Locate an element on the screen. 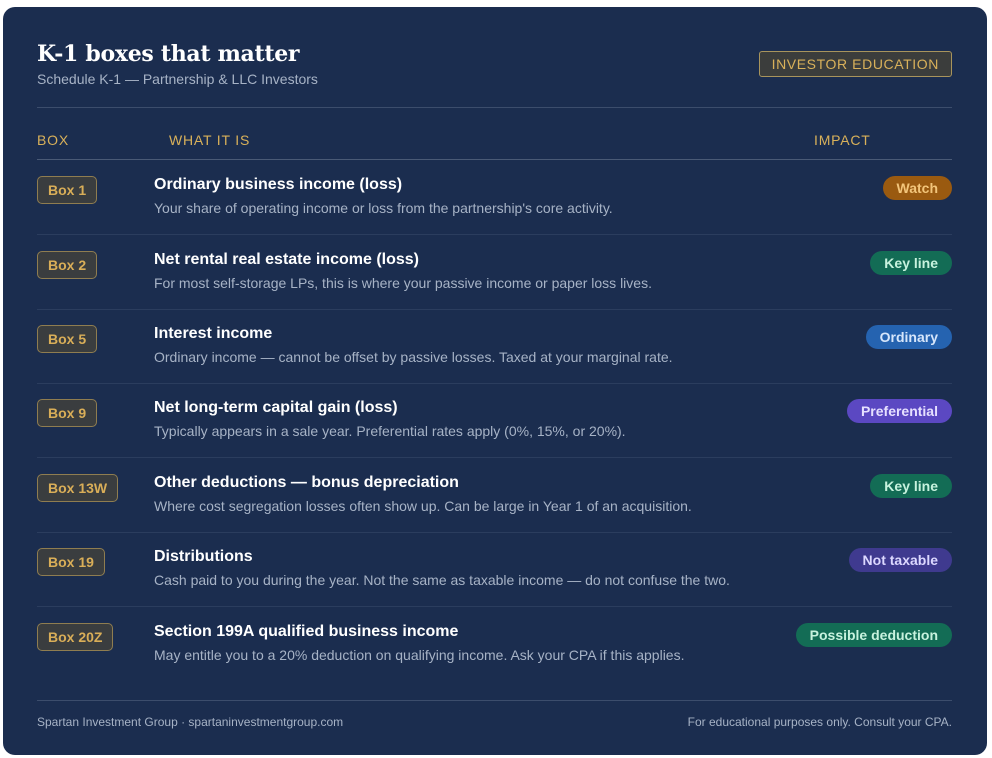  page-title: K-1 boxes that matter is located at coordinates (168, 54).